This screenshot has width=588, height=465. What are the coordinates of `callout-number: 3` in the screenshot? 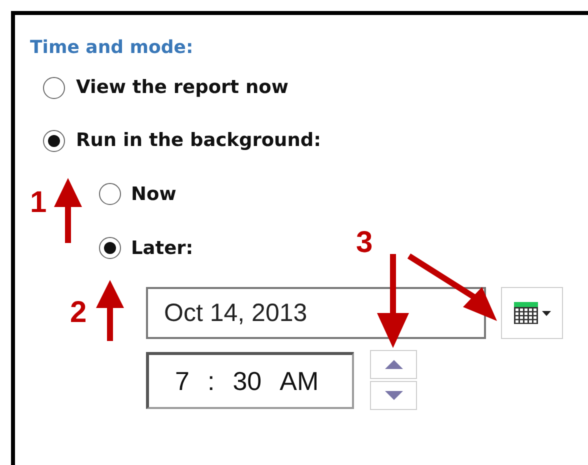 It's located at (364, 243).